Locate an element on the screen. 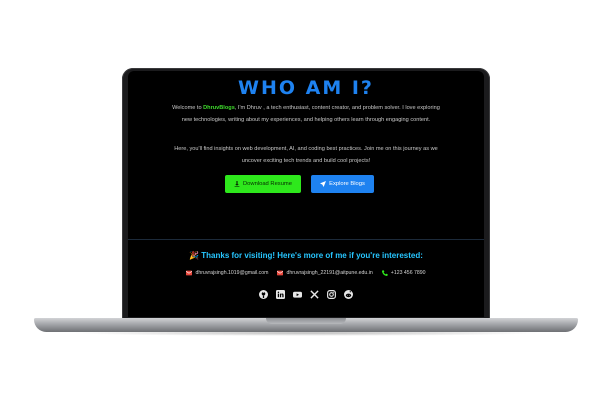 The height and width of the screenshot is (408, 612). social-links is located at coordinates (306, 294).